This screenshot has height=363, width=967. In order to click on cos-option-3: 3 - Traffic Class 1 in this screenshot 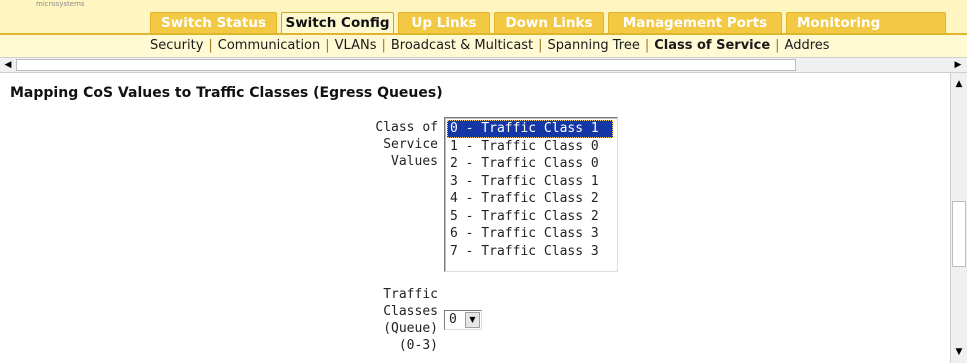, I will do `click(530, 182)`.